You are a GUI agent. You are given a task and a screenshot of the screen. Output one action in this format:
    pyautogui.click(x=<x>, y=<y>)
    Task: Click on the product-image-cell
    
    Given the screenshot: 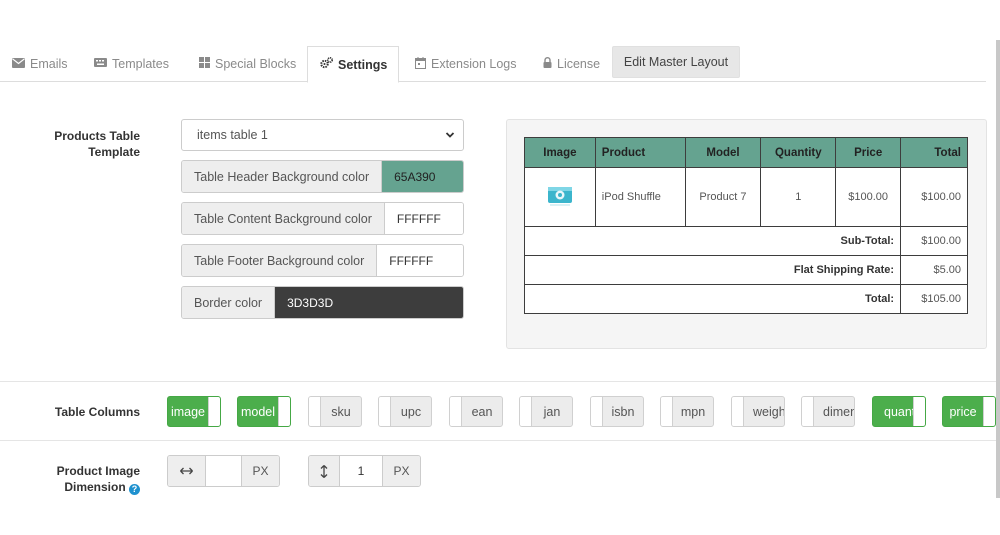 What is the action you would take?
    pyautogui.click(x=560, y=197)
    